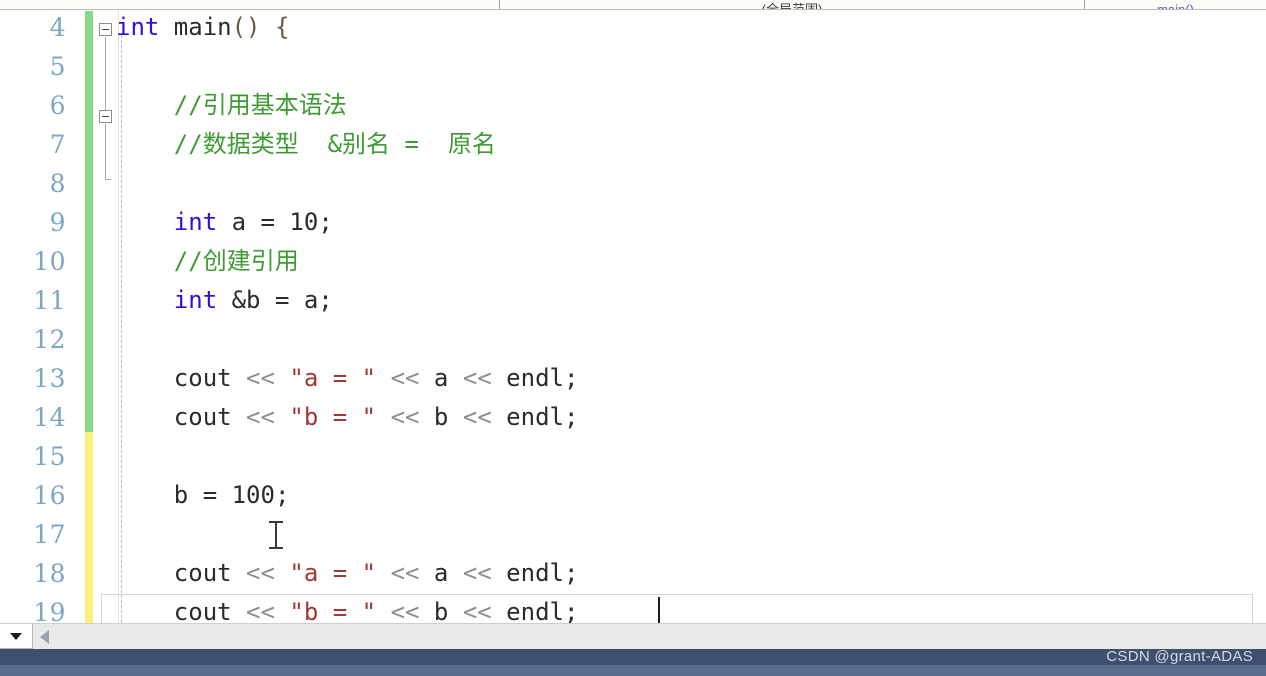  I want to click on code-line-text: //引用基本语法, so click(173, 105).